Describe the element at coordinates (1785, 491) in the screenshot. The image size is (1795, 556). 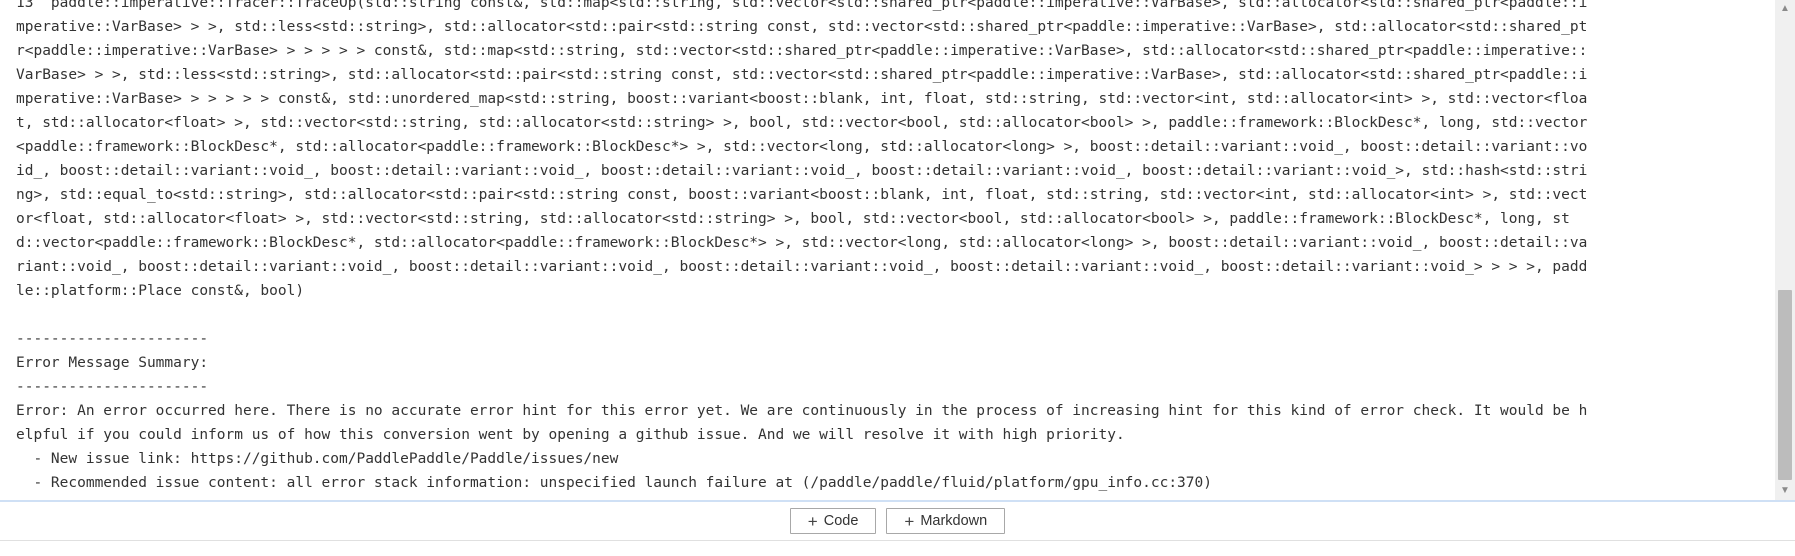
I see `triangle-down-icon: ▼` at that location.